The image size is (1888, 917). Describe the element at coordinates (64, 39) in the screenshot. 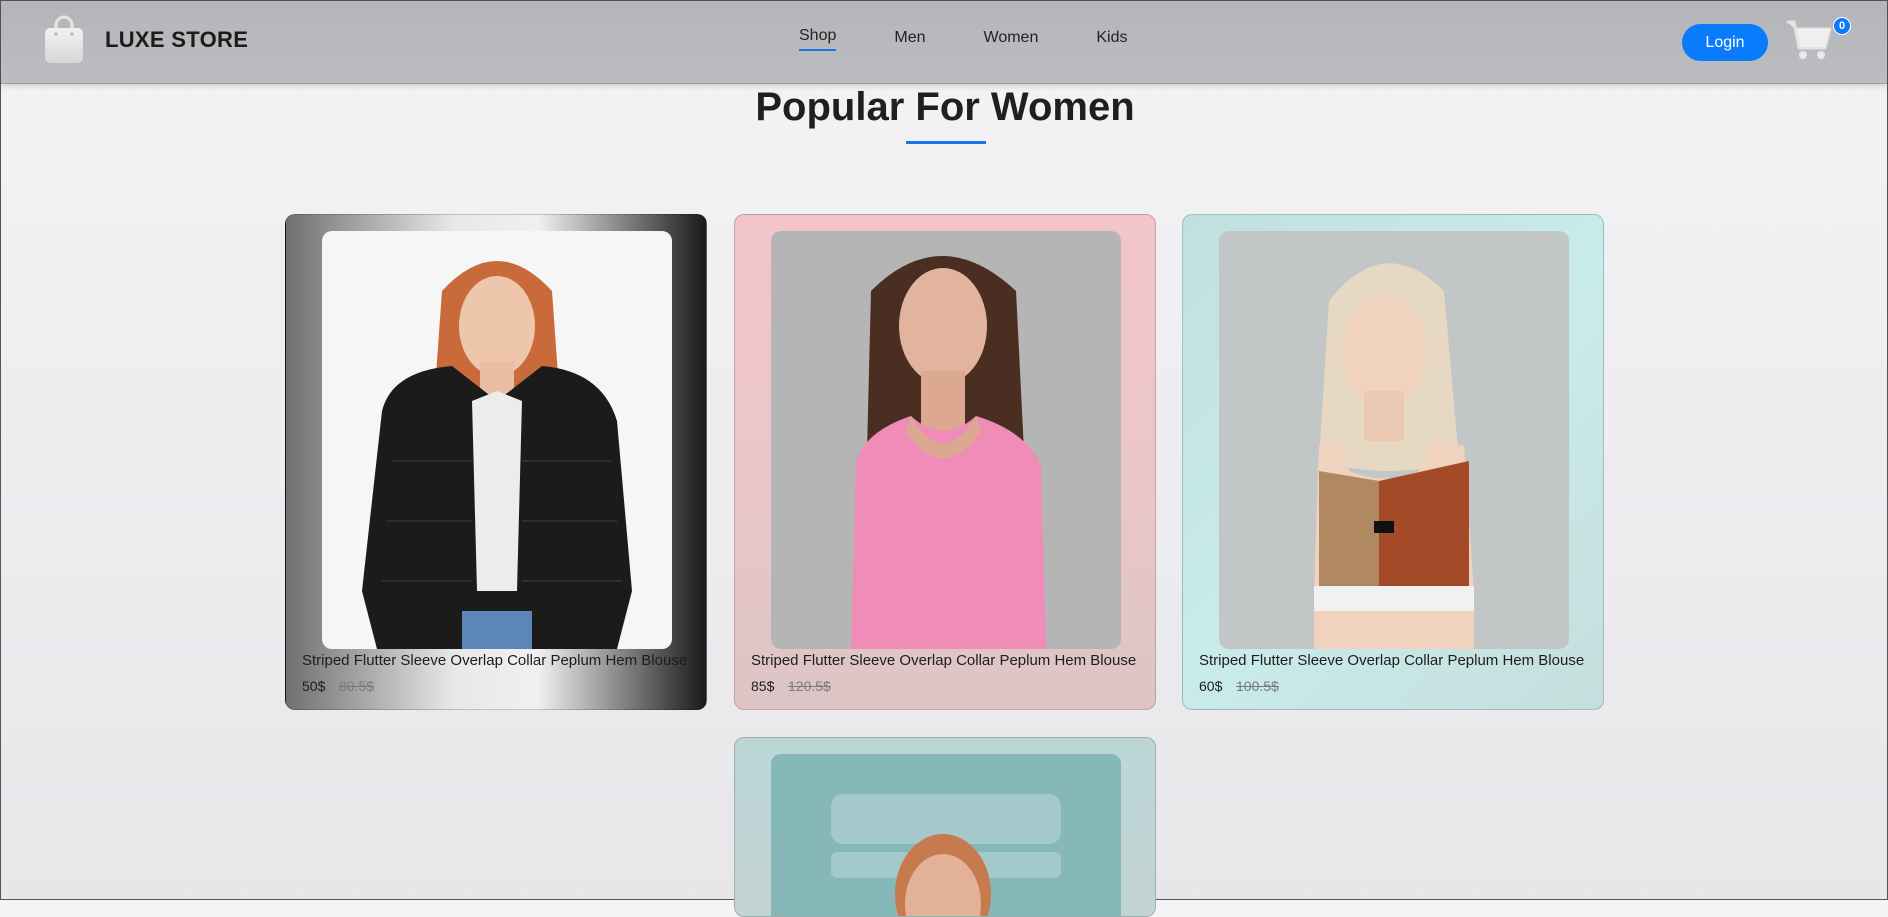

I see `shopping-bag-icon` at that location.